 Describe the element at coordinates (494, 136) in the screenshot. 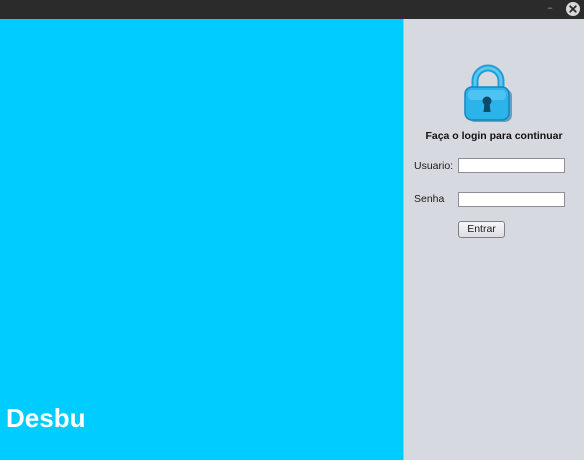

I see `login-heading: Faça o login para continuar` at that location.